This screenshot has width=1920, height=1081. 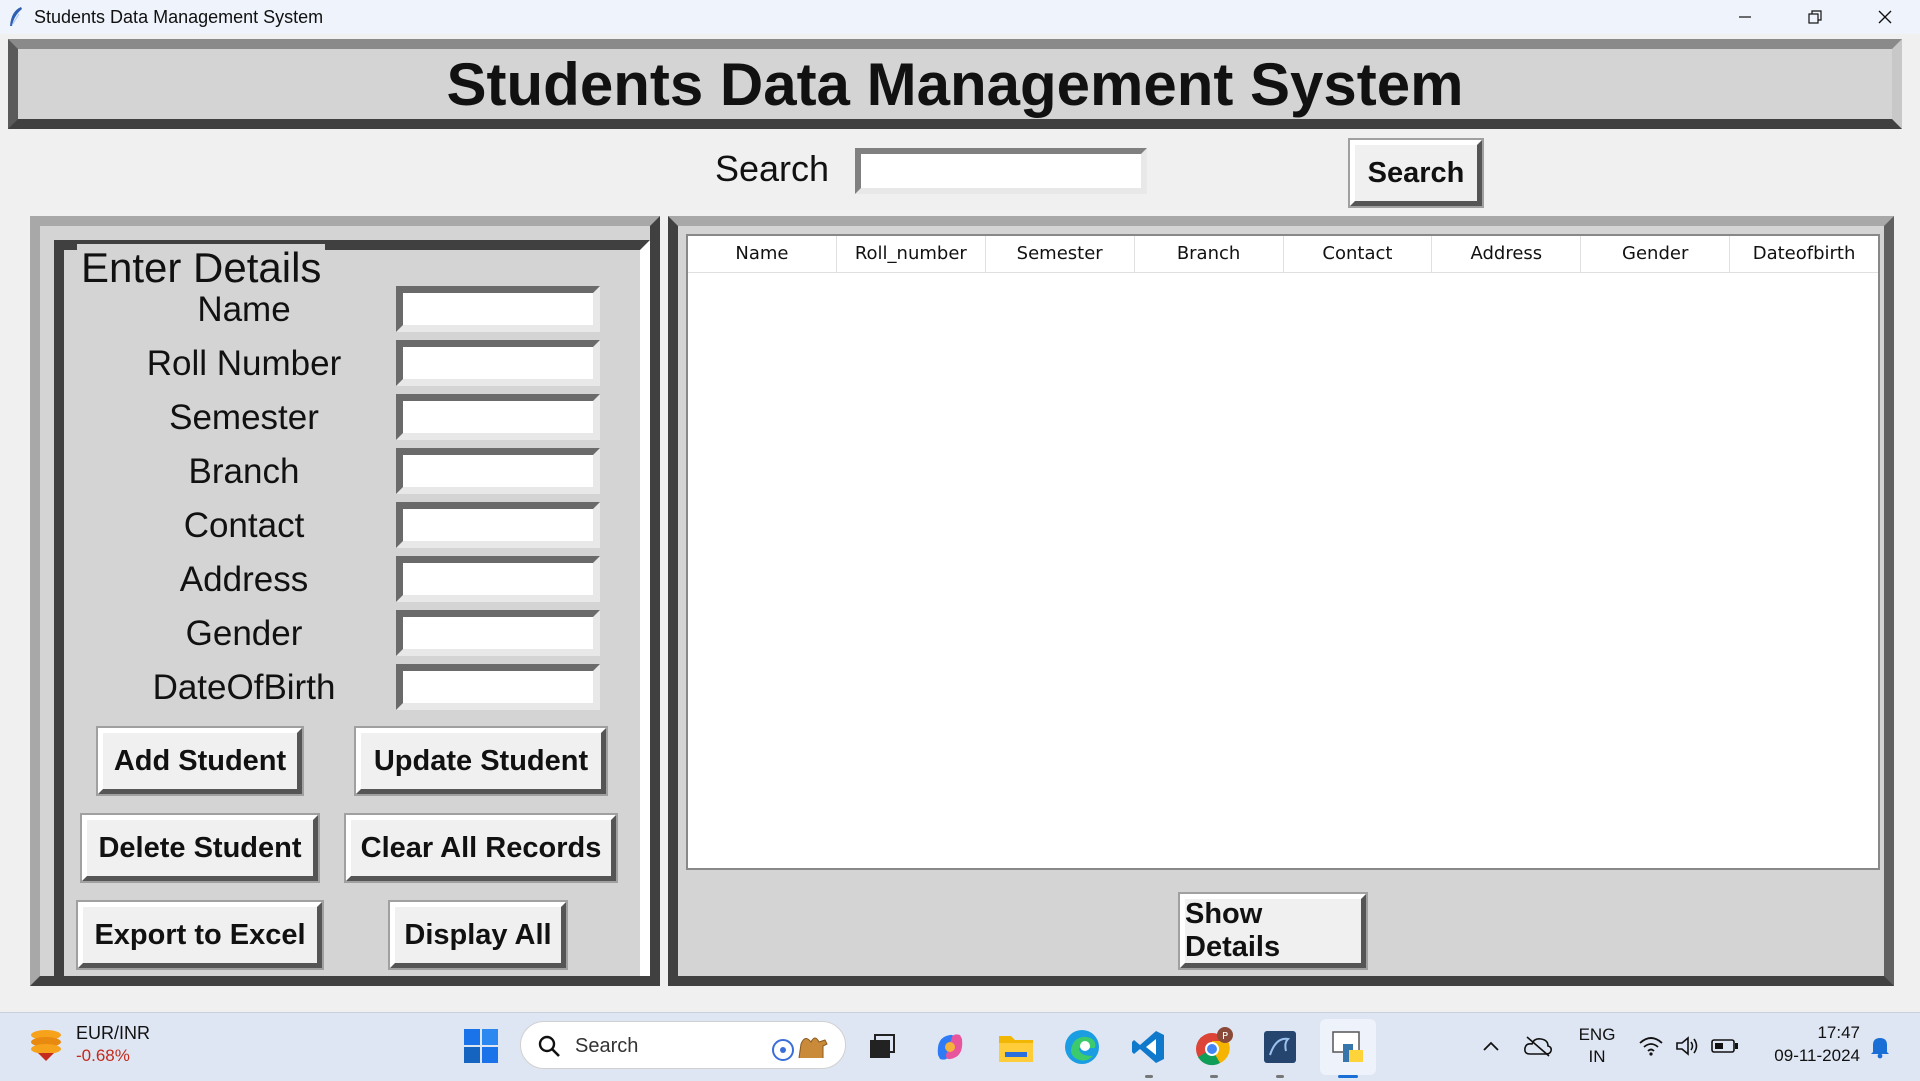 I want to click on chrome-icon: P, so click(x=1214, y=1046).